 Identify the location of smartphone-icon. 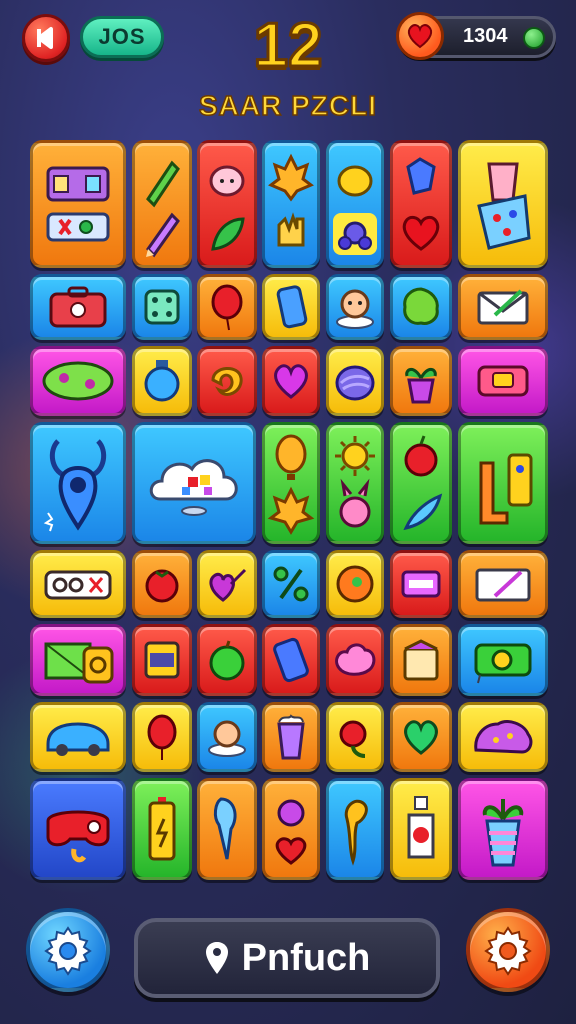
(291, 660).